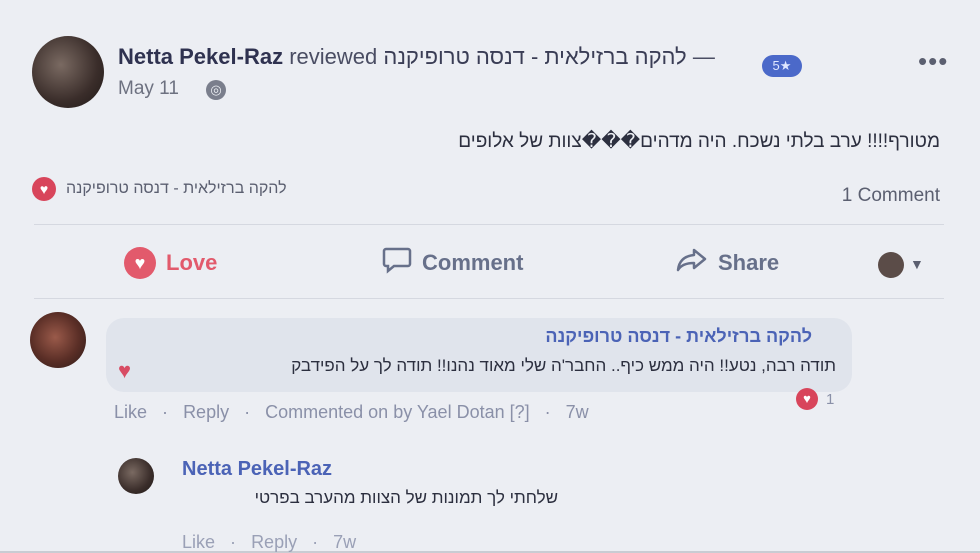  I want to click on share-arrow-icon, so click(692, 263).